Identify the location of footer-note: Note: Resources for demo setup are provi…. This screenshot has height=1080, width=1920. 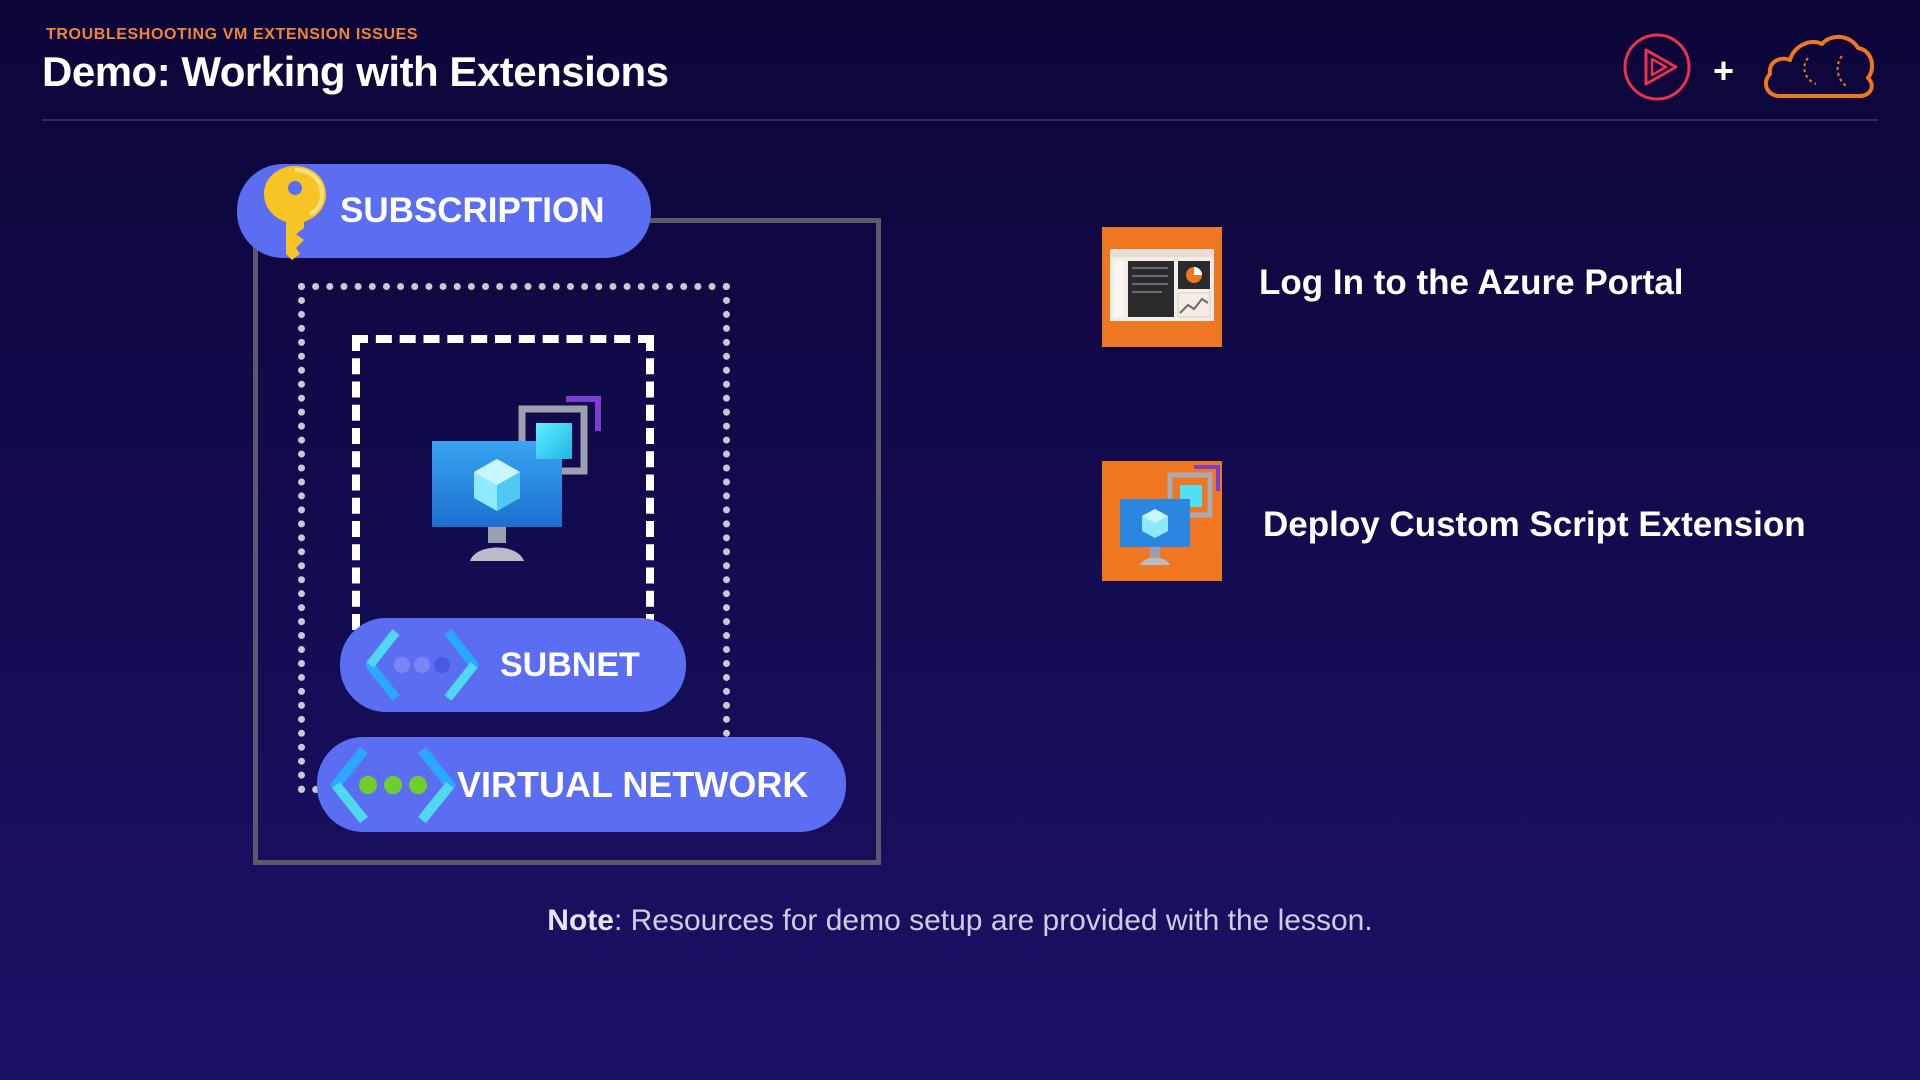
(960, 921).